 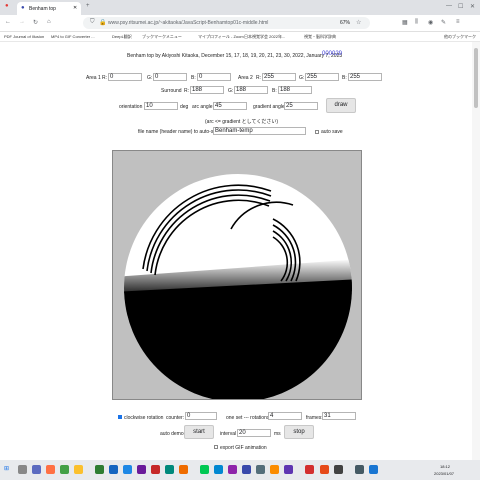 What do you see at coordinates (92, 22) in the screenshot?
I see `shield-icon: ⛉` at bounding box center [92, 22].